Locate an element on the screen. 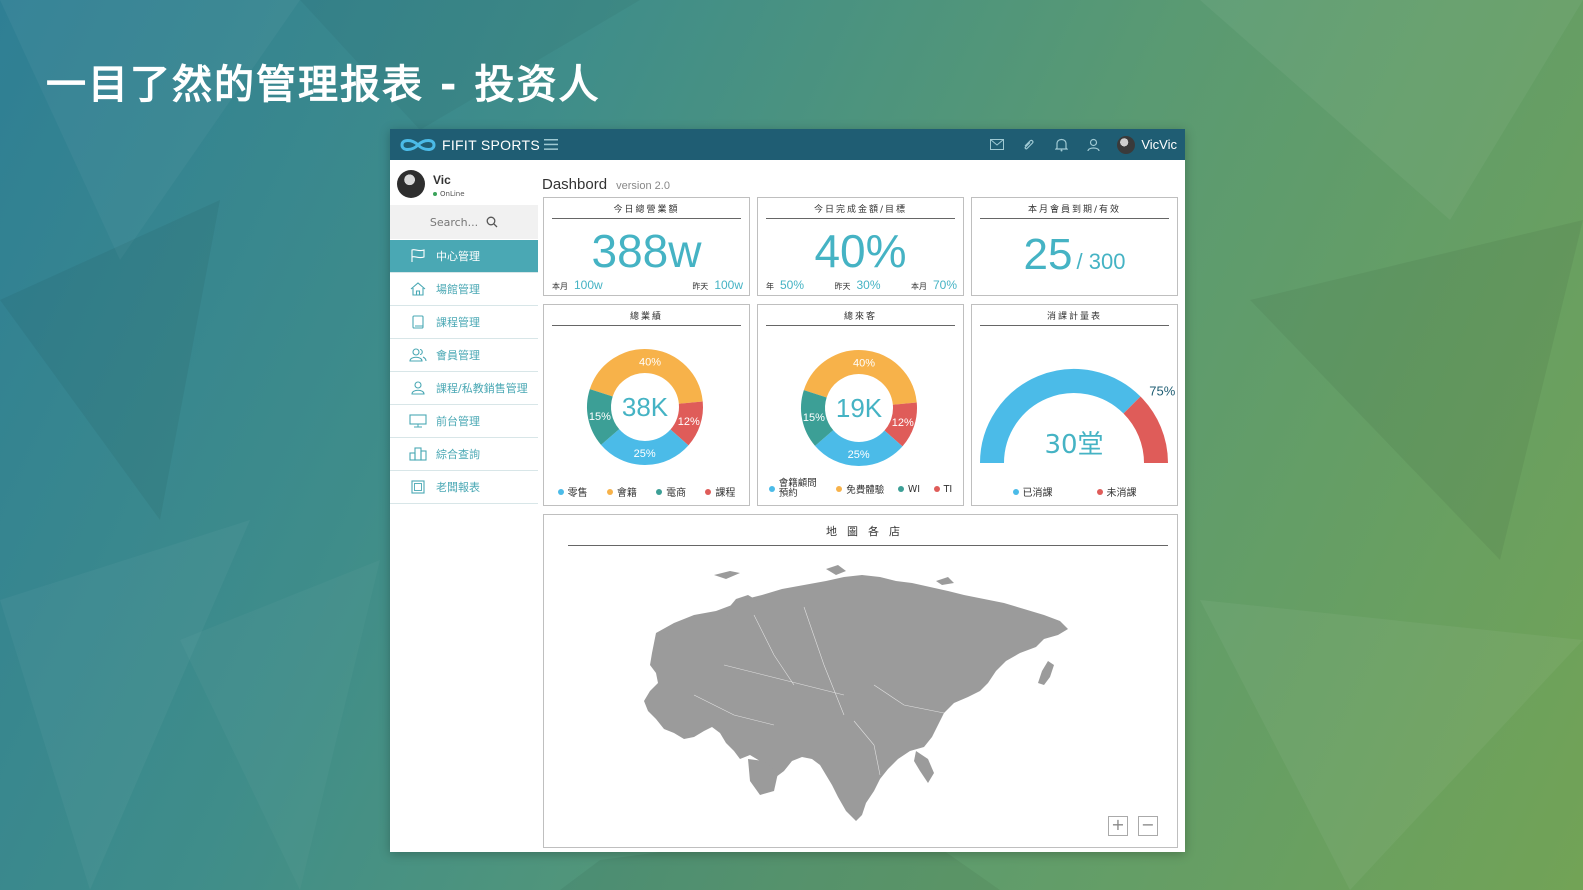 The image size is (1583, 890). legend-item: 已消課 is located at coordinates (1032, 491).